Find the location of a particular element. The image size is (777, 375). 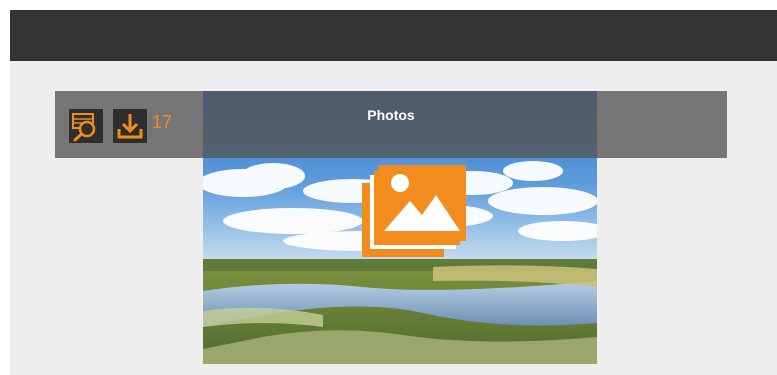

download-icon is located at coordinates (130, 126).